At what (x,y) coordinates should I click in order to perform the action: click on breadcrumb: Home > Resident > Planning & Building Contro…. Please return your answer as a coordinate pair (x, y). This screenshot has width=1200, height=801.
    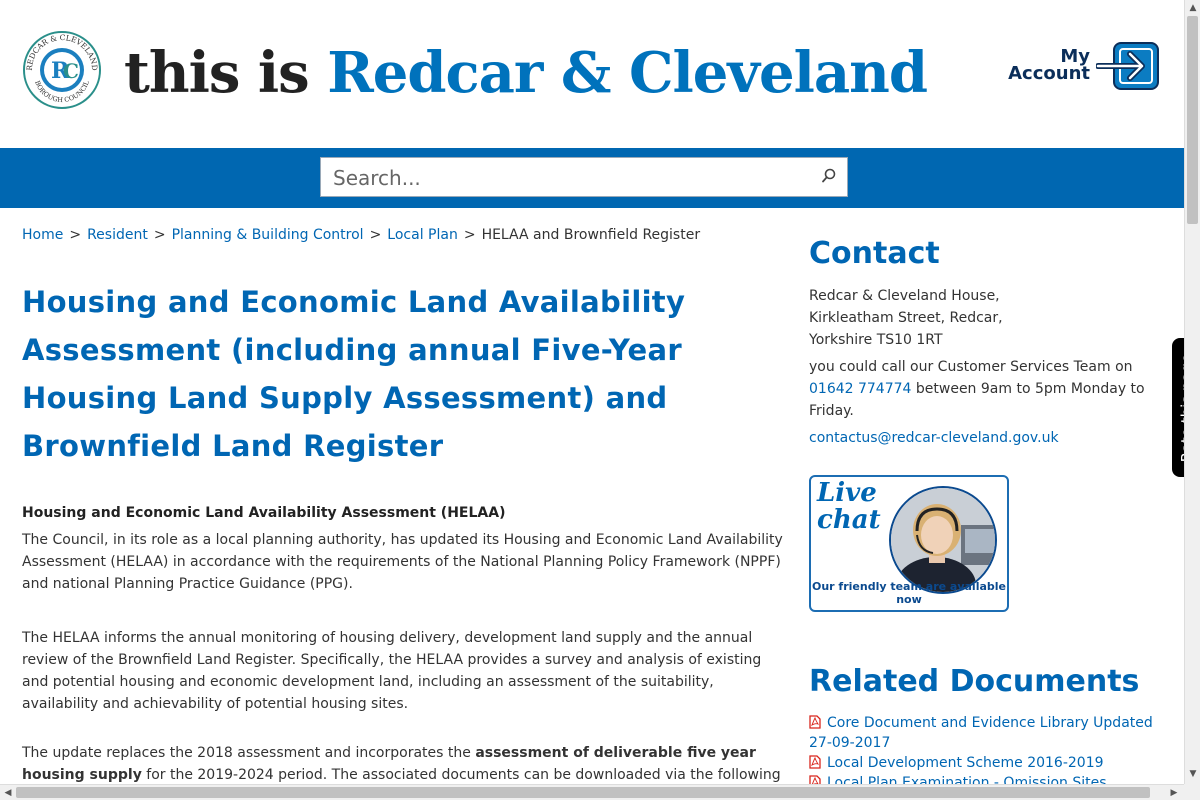
    Looking at the image, I should click on (361, 235).